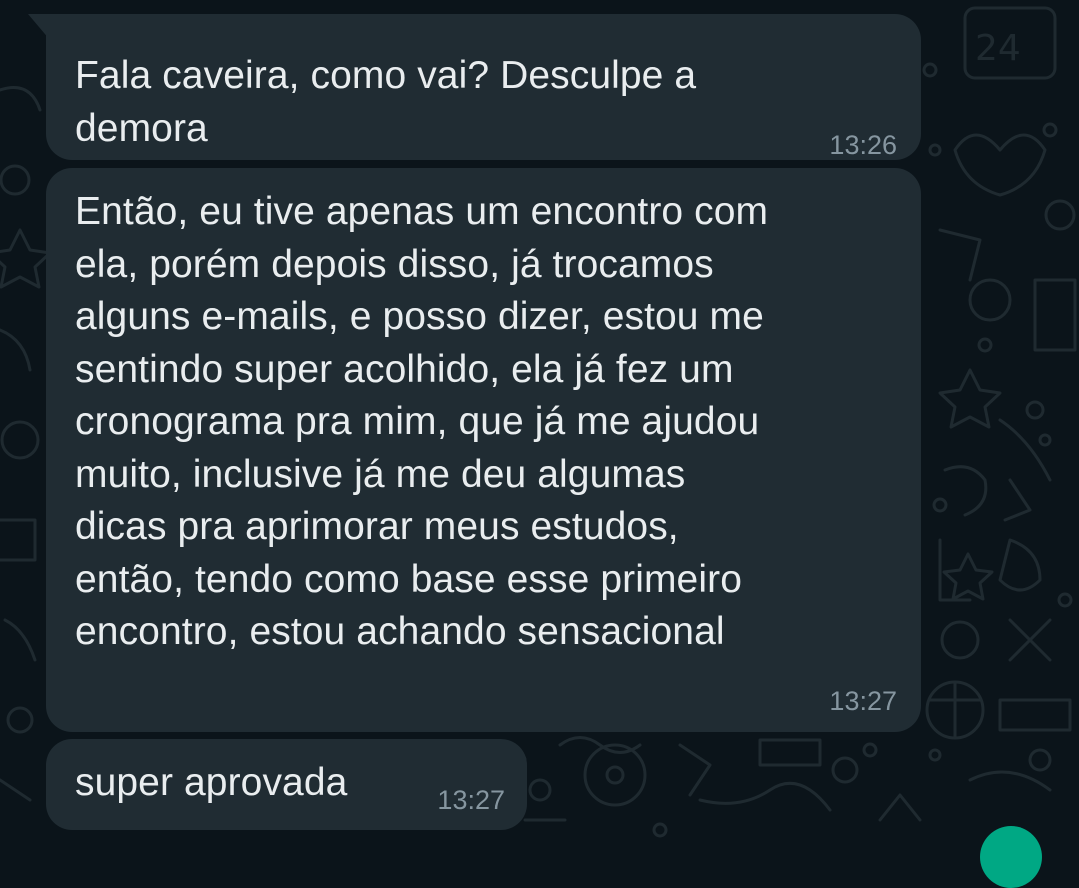 This screenshot has height=888, width=1079. I want to click on scroll-to-bottom-button, so click(1011, 857).